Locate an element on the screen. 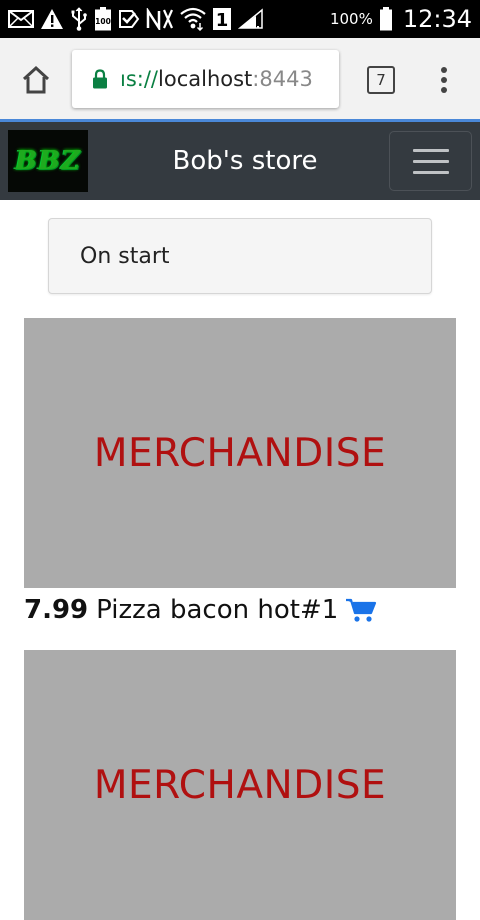  battery-icon is located at coordinates (386, 19).